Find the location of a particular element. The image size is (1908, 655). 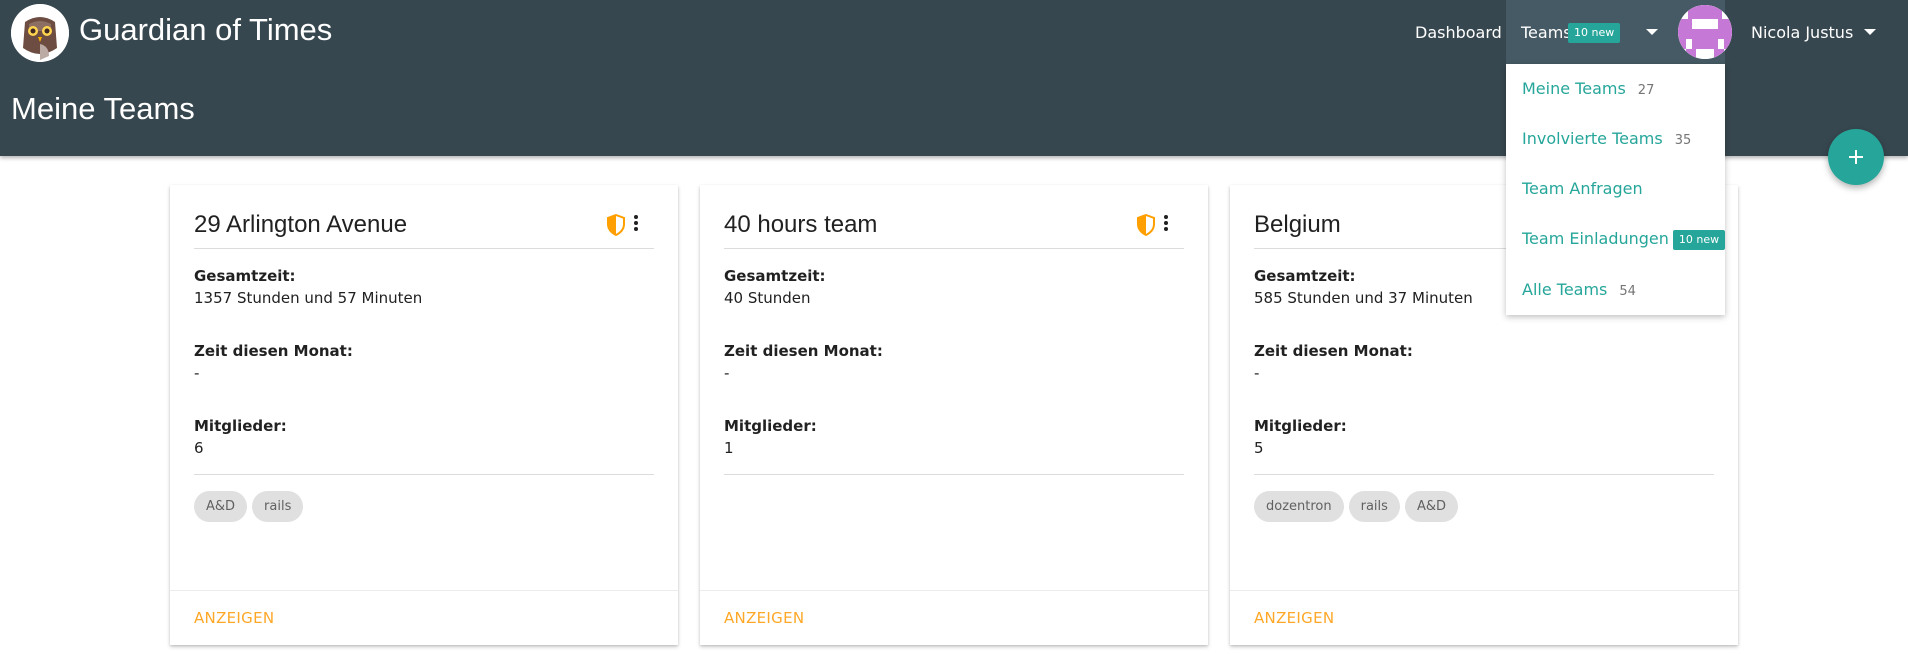

dropdown-item-label: Team Einladungen is located at coordinates (1595, 238).